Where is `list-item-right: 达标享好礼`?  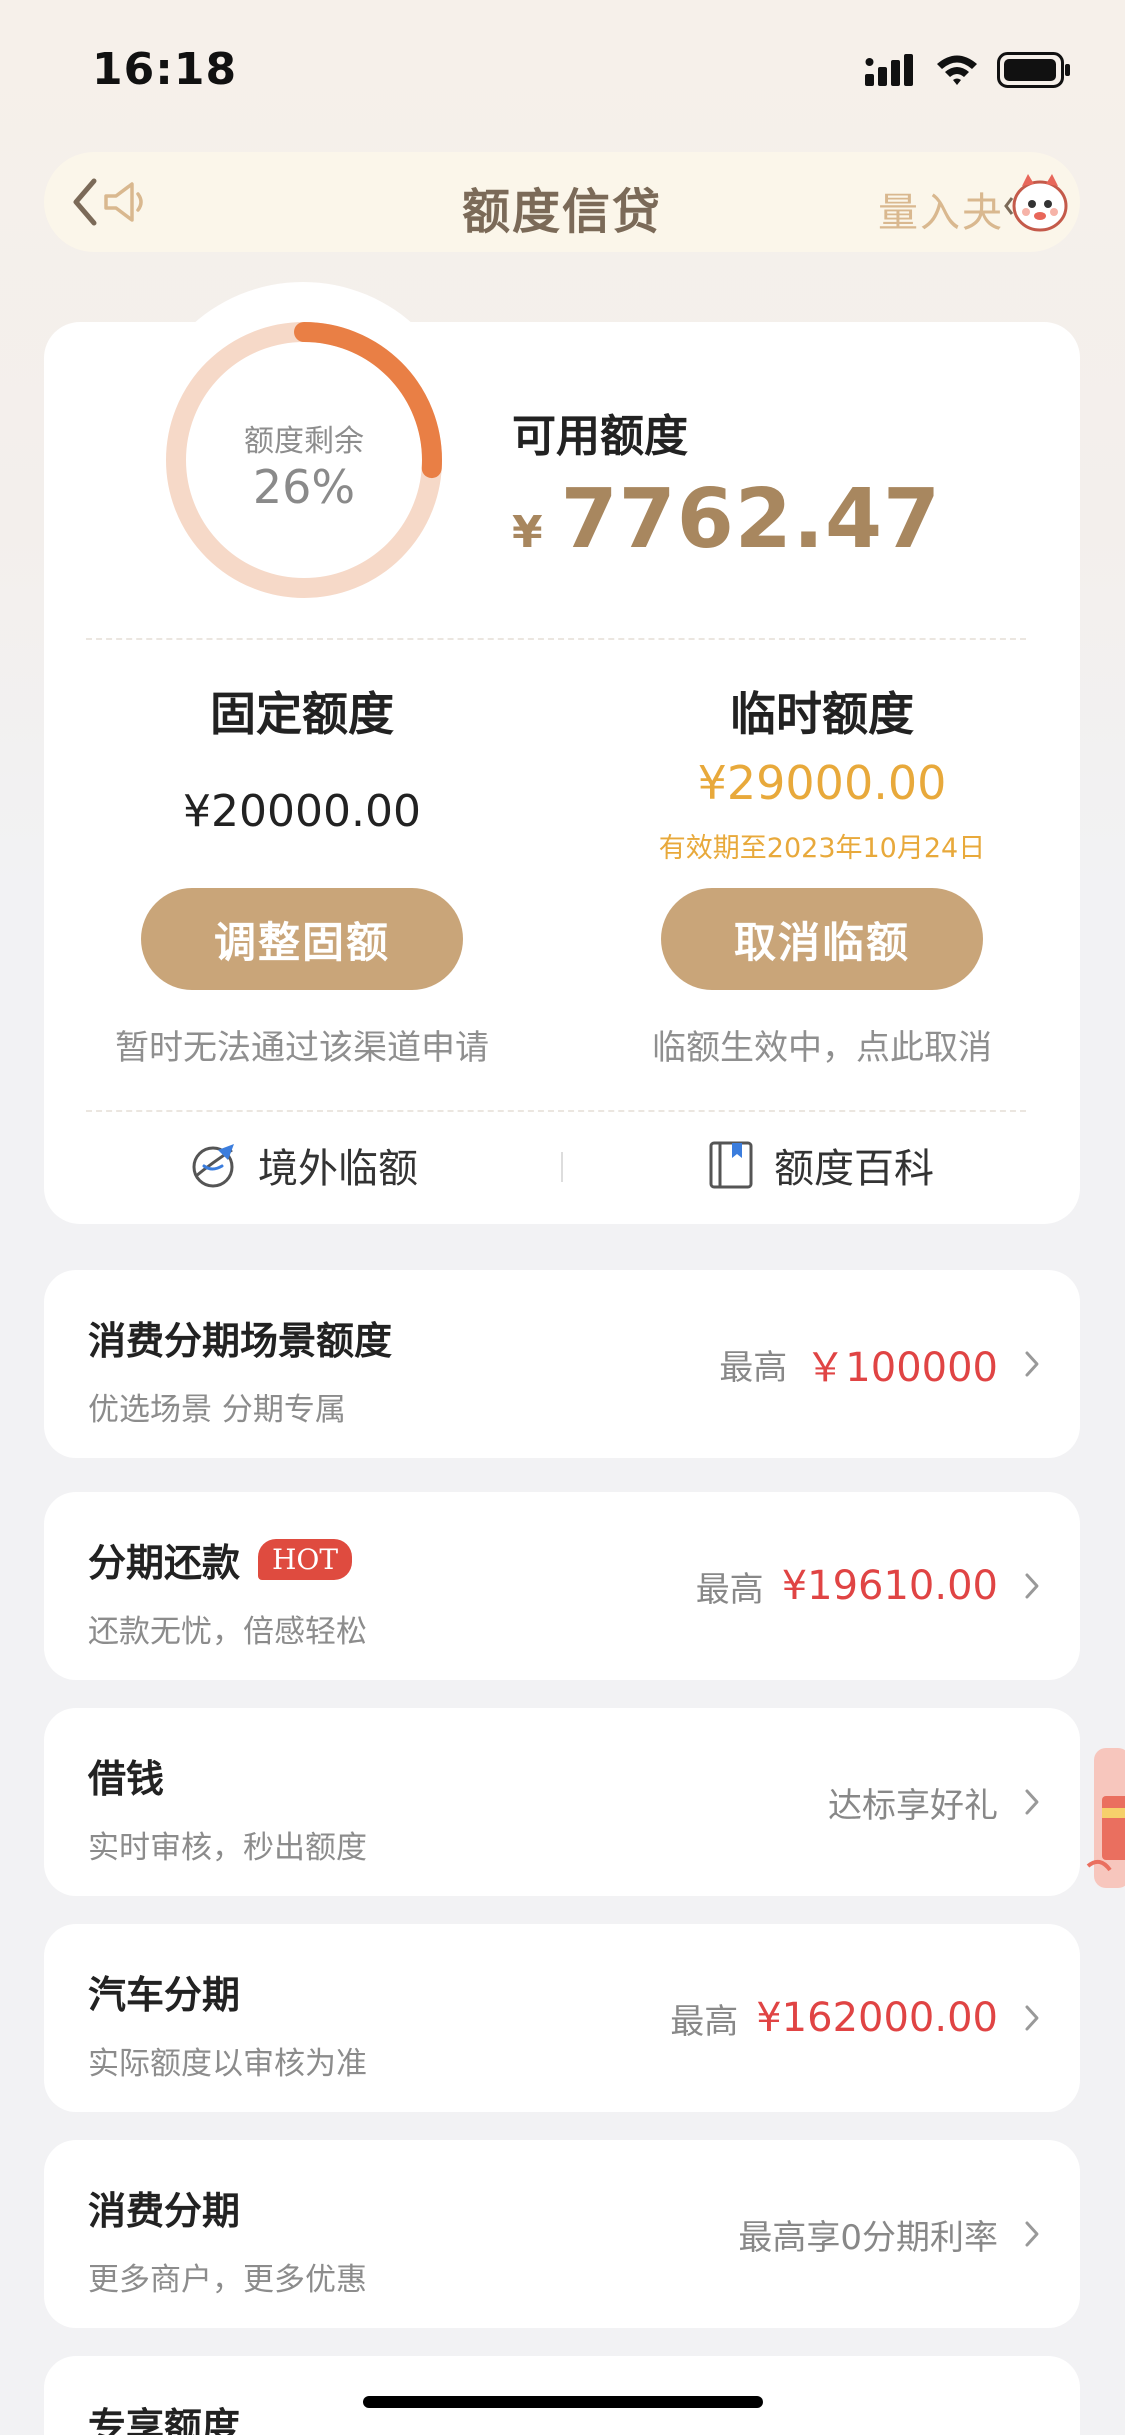 list-item-right: 达标享好礼 is located at coordinates (934, 1802).